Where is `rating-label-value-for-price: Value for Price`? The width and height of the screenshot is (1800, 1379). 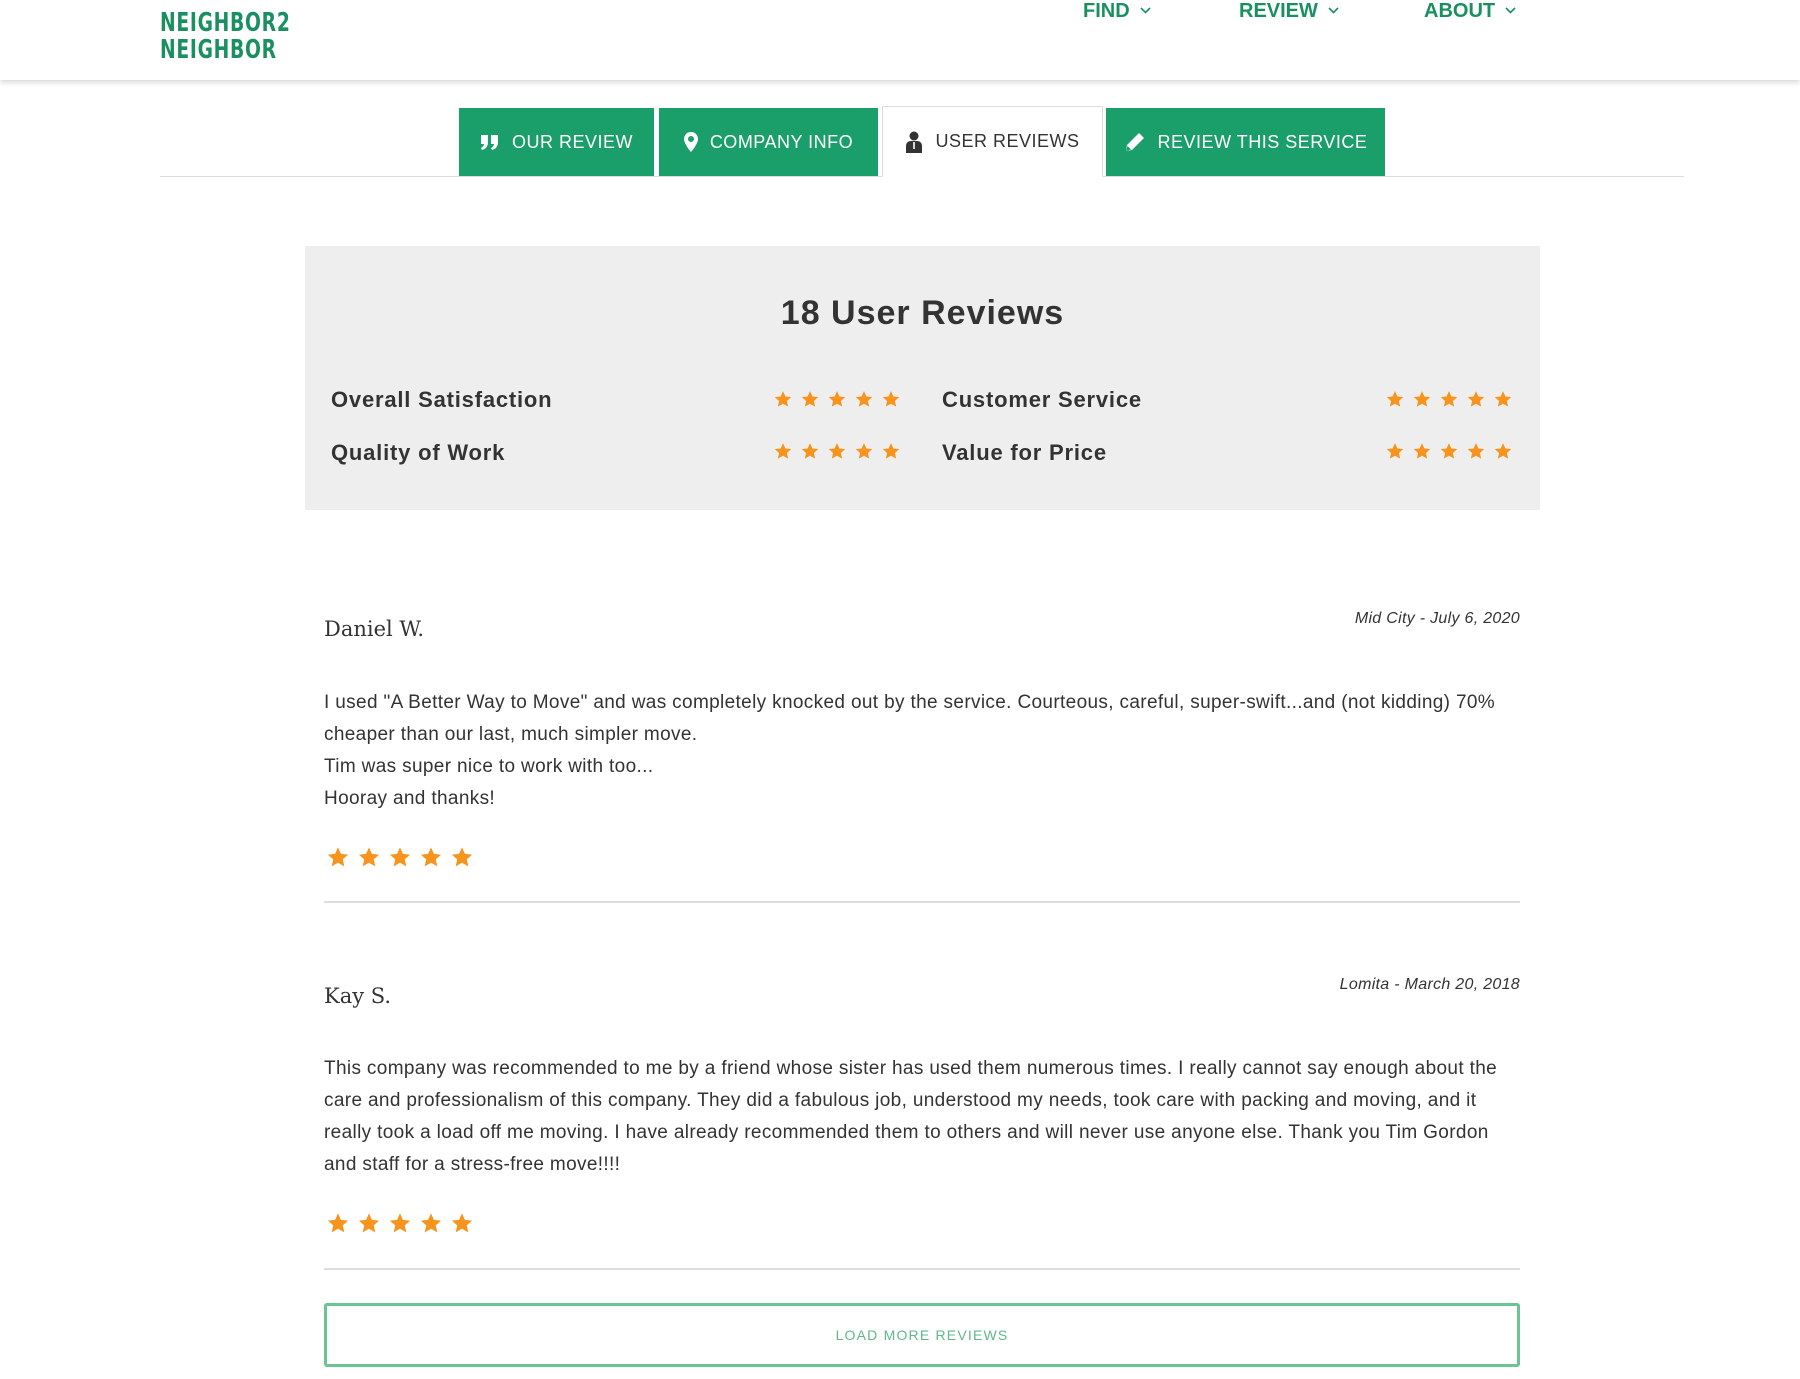 rating-label-value-for-price: Value for Price is located at coordinates (1024, 452).